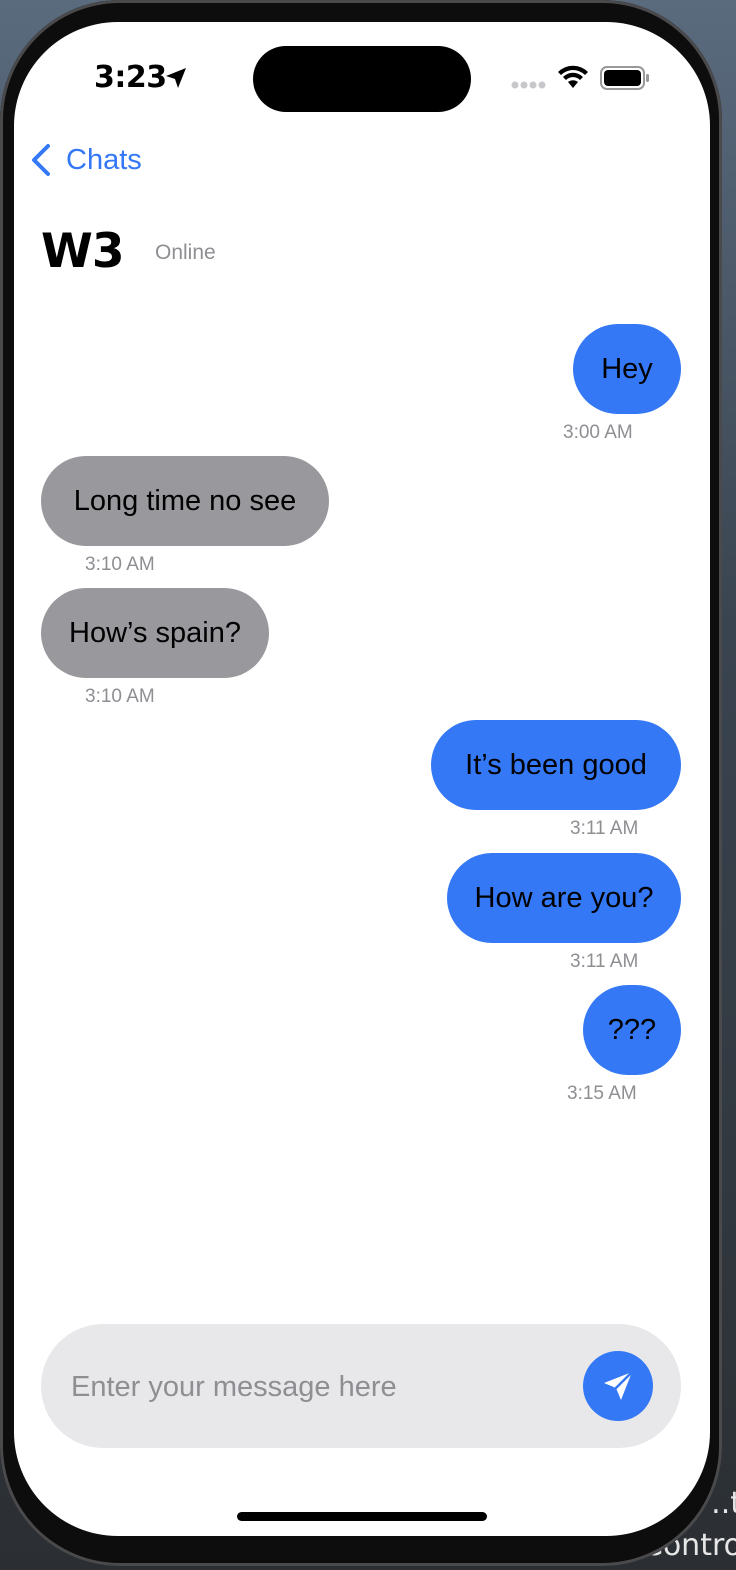 Image resolution: width=736 pixels, height=1570 pixels. What do you see at coordinates (556, 765) in the screenshot?
I see `message-bubble-outgoing: It’s been good` at bounding box center [556, 765].